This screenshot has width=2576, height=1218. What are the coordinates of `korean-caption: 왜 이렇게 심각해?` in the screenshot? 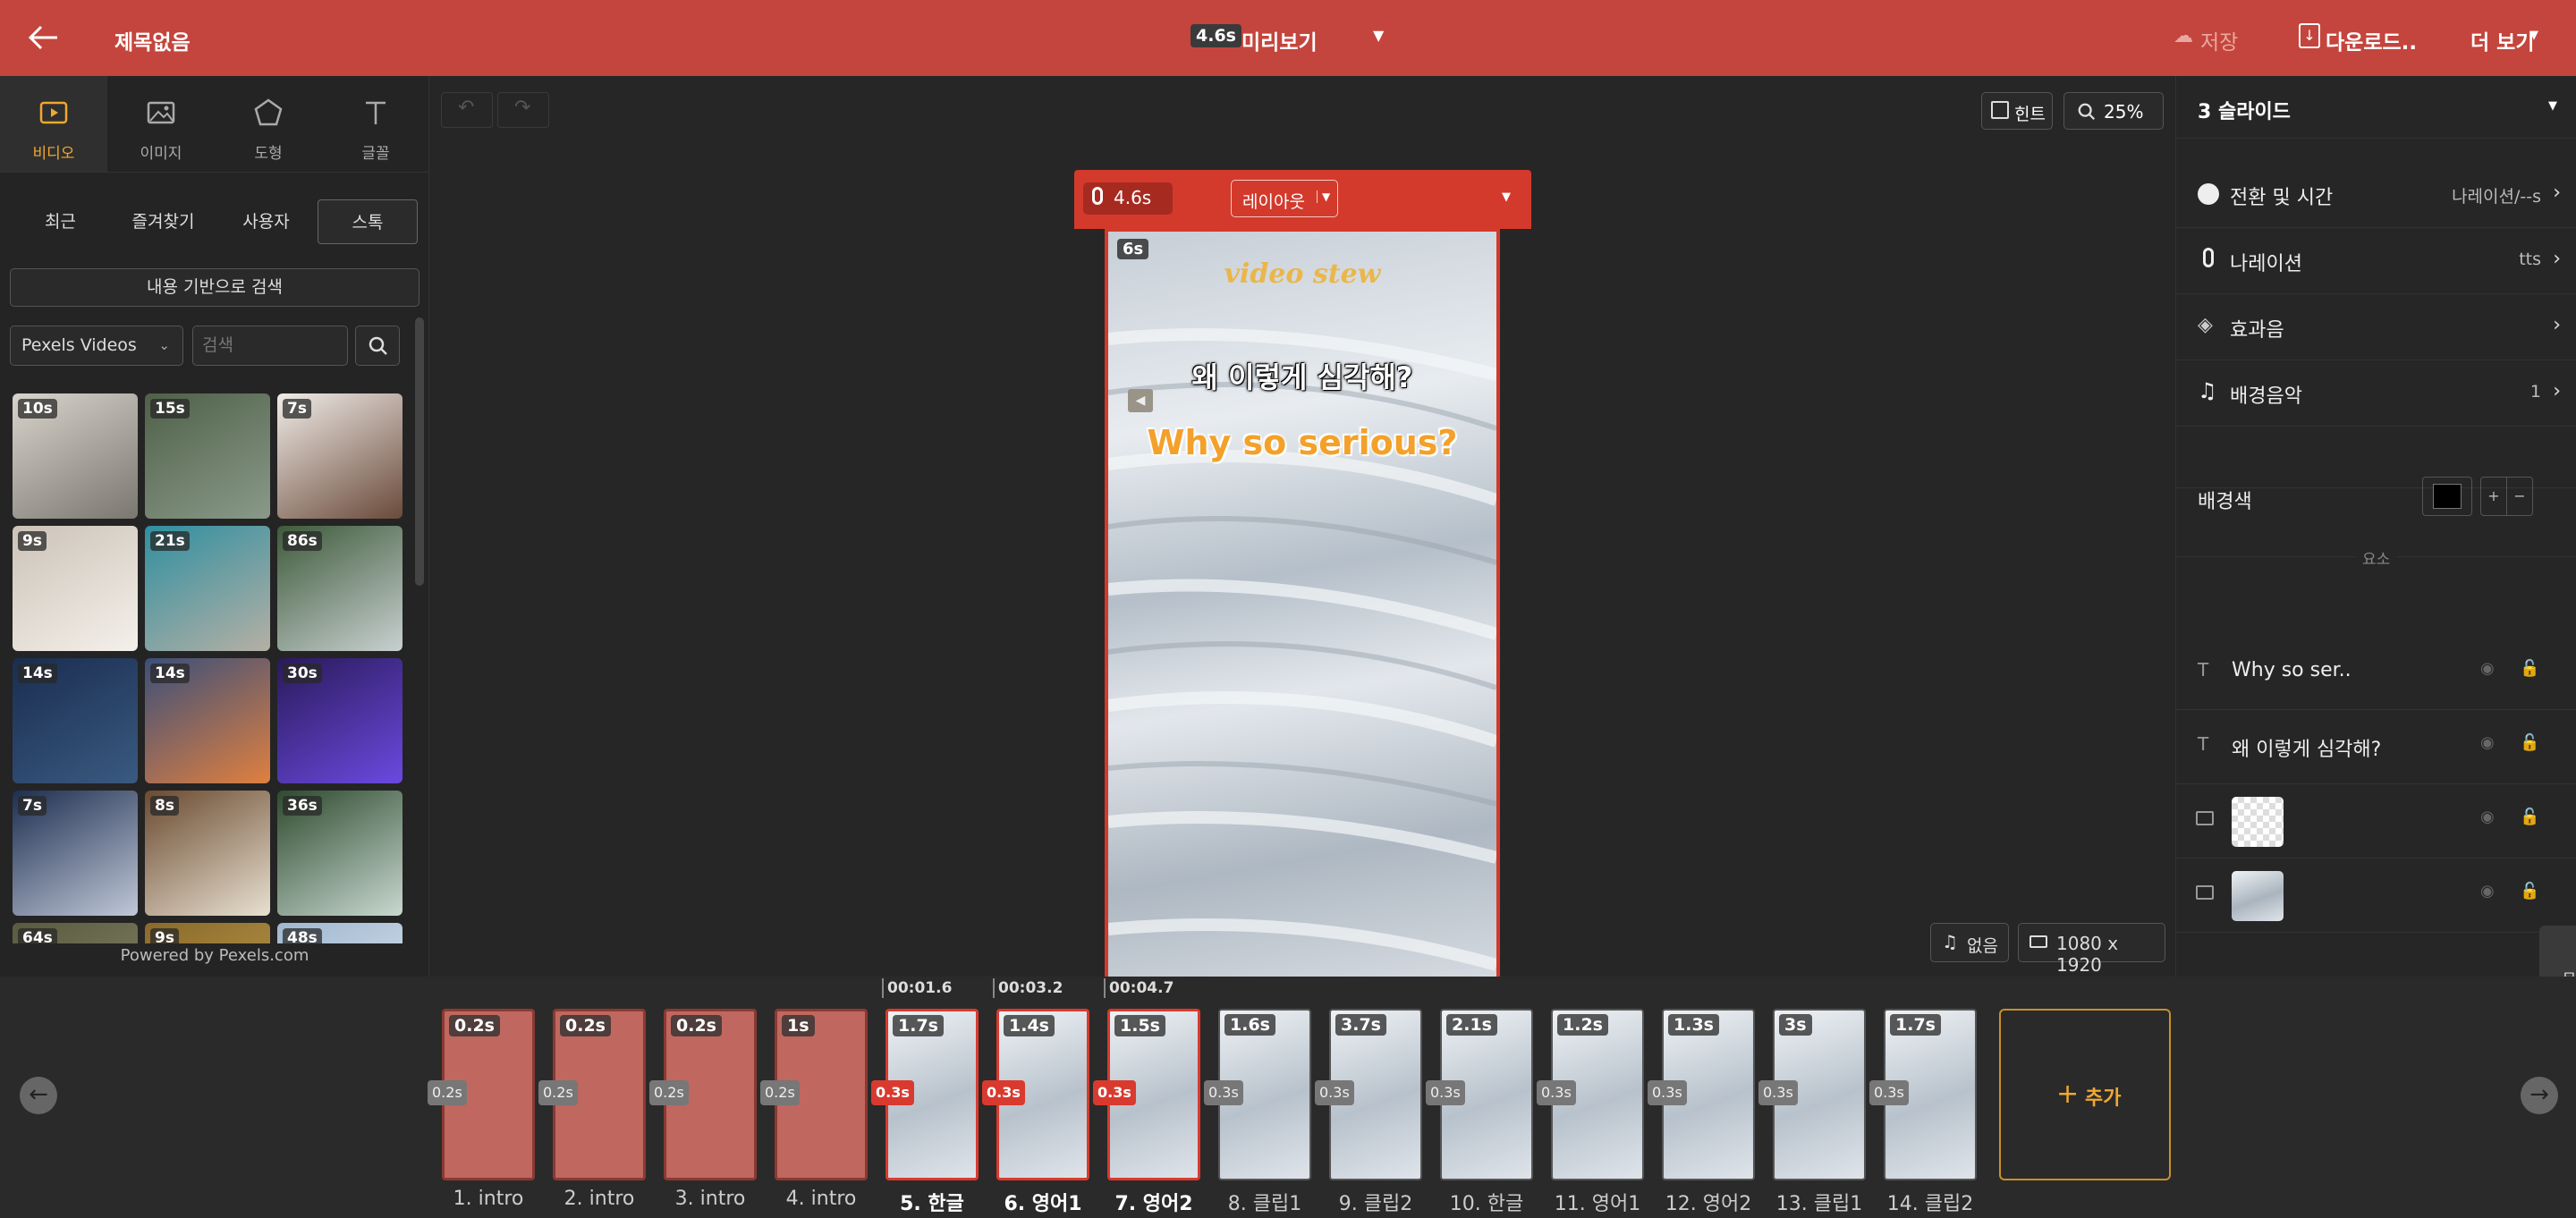 It's located at (1302, 375).